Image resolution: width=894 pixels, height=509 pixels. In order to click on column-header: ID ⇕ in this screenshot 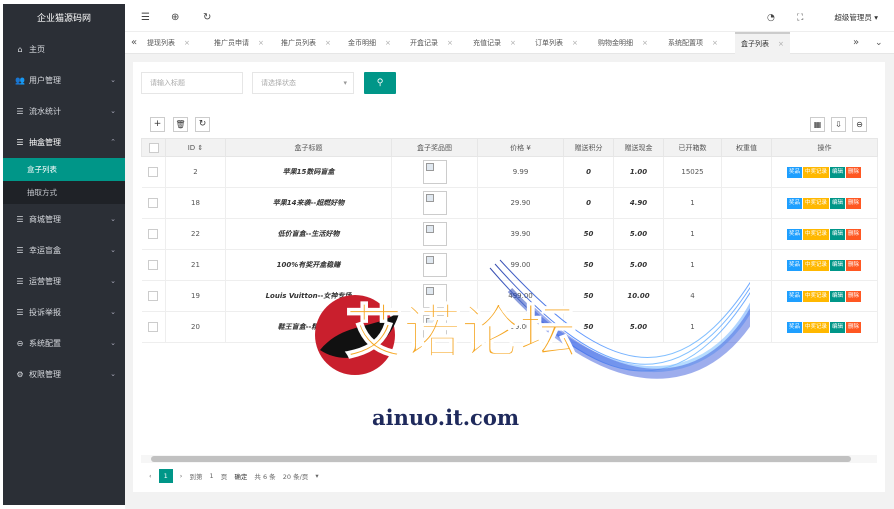, I will do `click(195, 147)`.